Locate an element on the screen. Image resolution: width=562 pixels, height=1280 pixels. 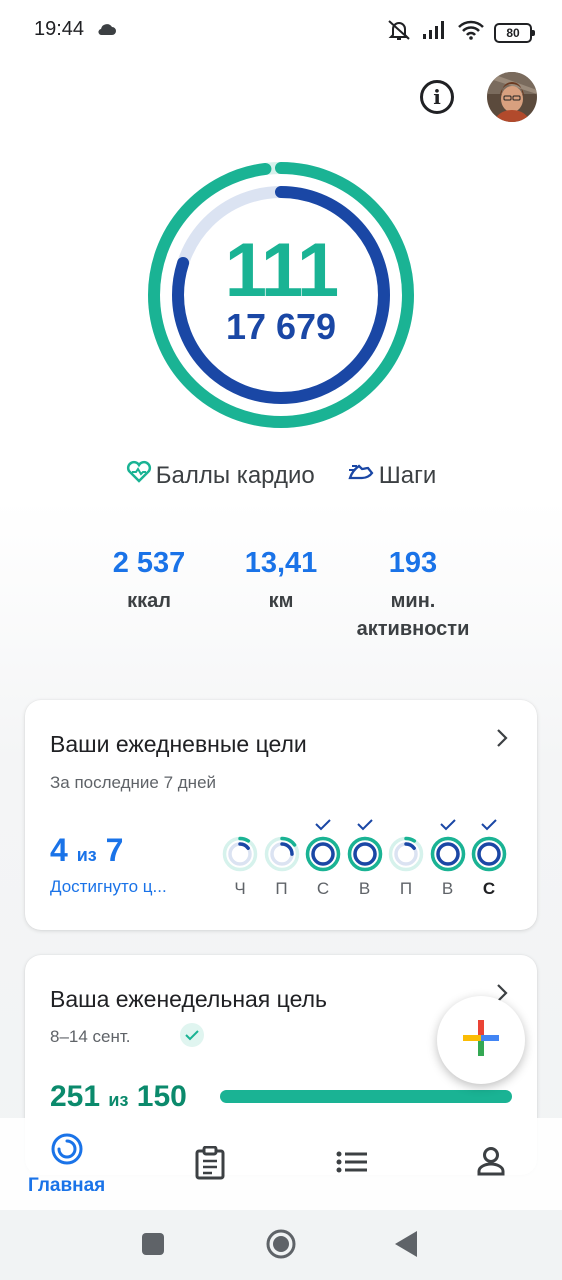
shoe-icon is located at coordinates (361, 475).